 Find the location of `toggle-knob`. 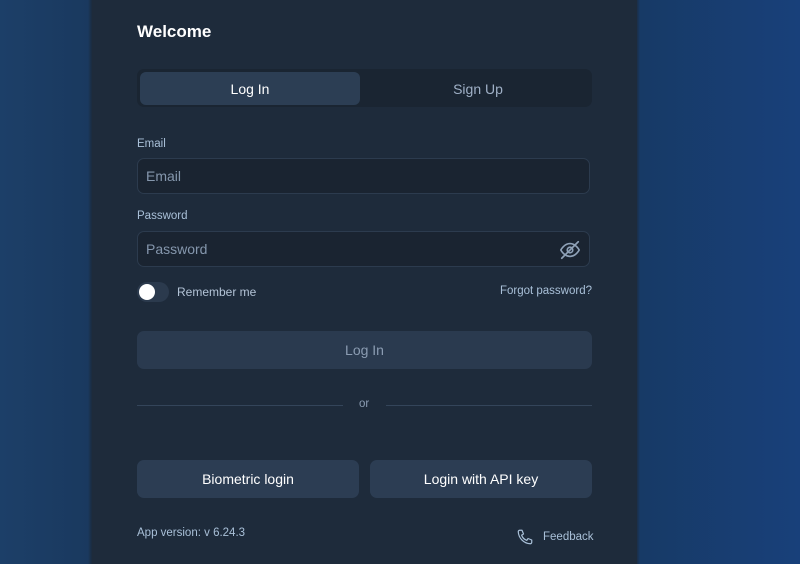

toggle-knob is located at coordinates (147, 292).